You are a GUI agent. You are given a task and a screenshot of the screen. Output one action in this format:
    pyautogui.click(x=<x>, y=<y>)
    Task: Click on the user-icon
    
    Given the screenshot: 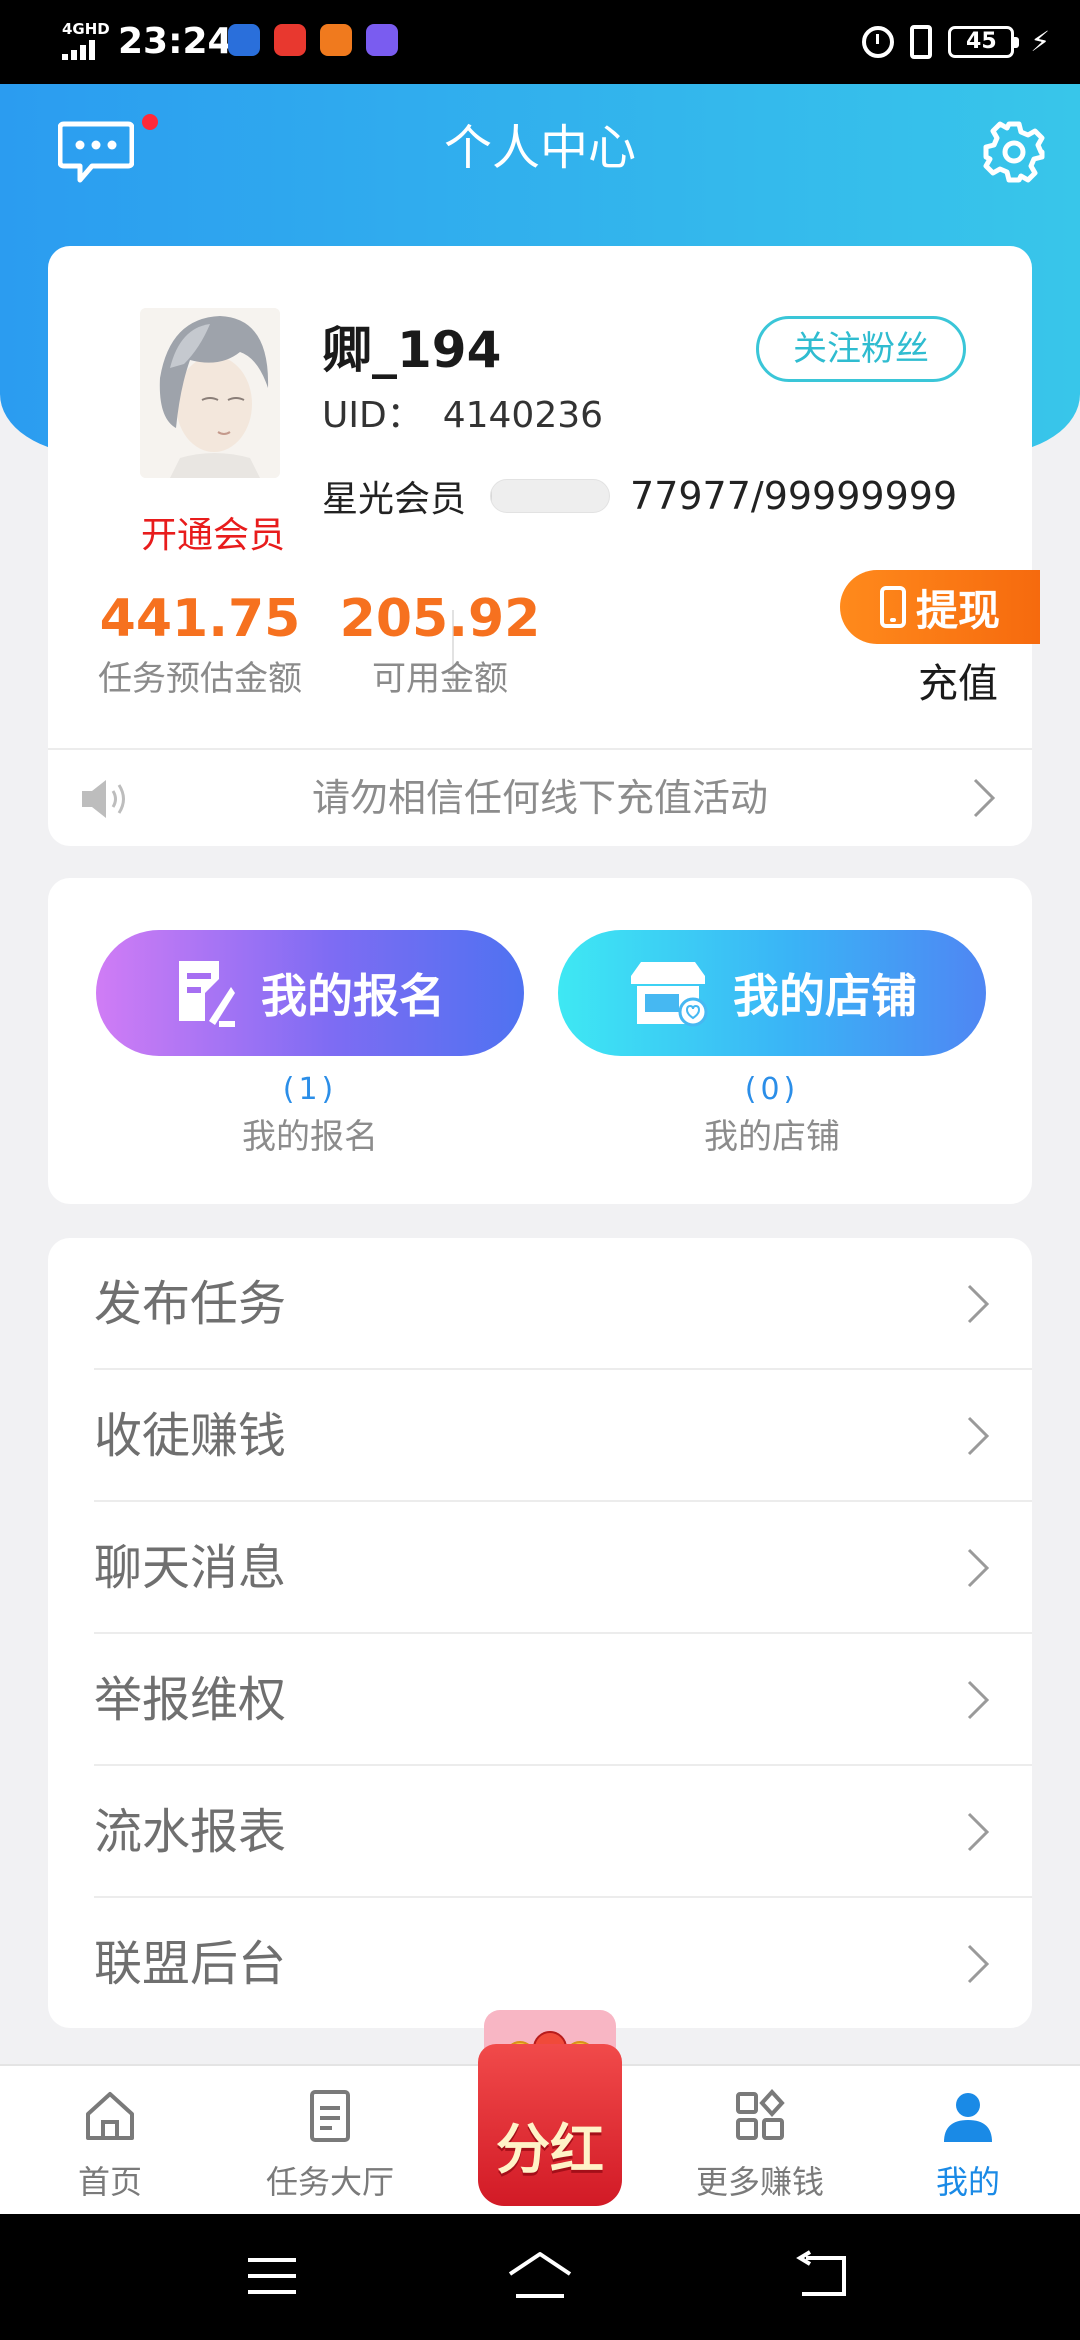 What is the action you would take?
    pyautogui.click(x=968, y=2117)
    